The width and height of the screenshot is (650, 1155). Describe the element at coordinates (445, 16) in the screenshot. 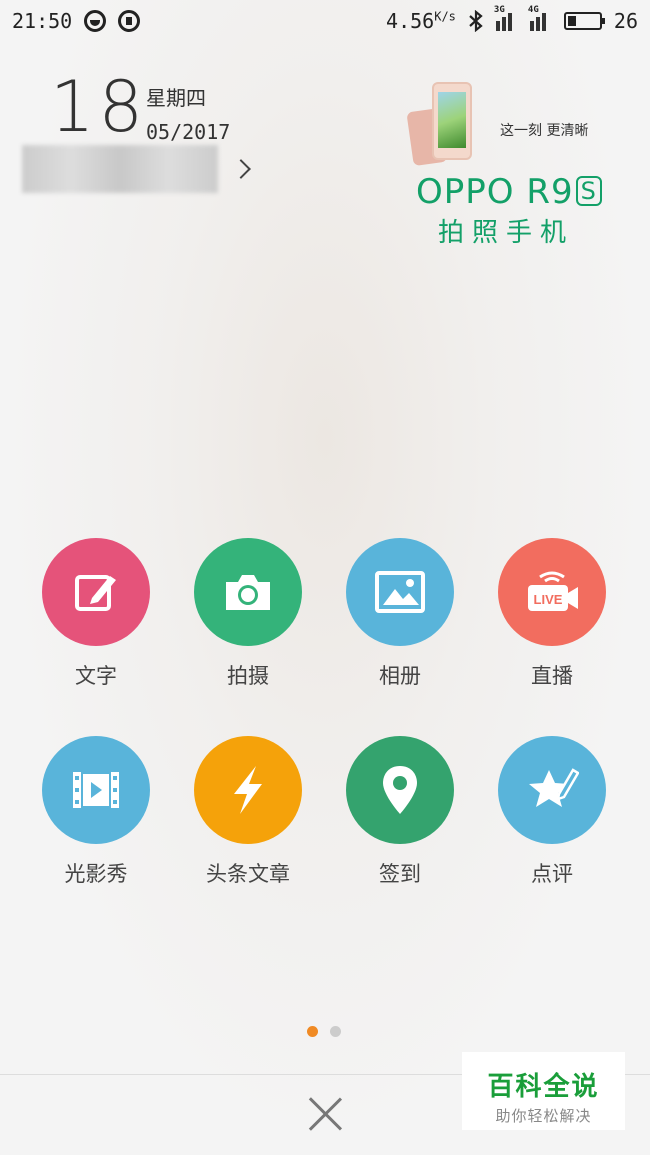

I see `network-speed-unit: K/s` at that location.